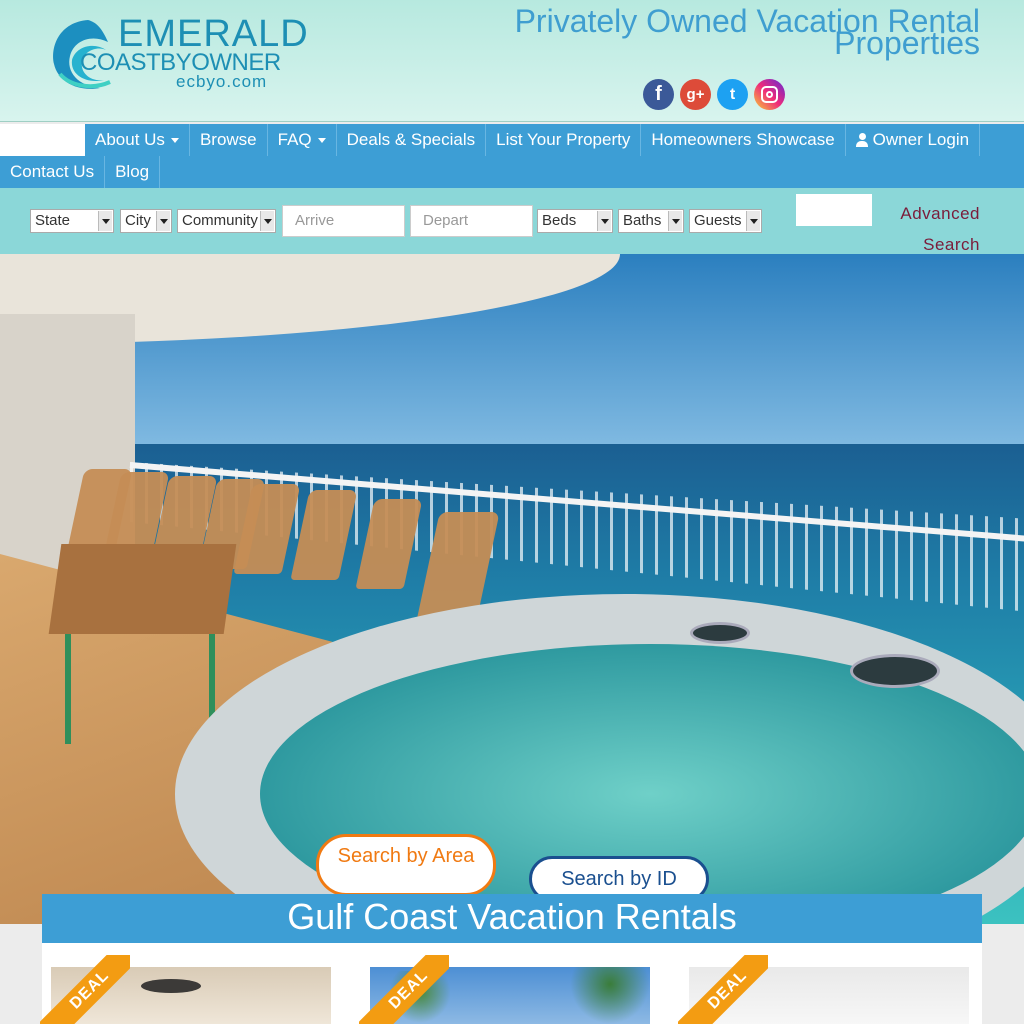 The height and width of the screenshot is (1024, 1024). What do you see at coordinates (406, 865) in the screenshot?
I see `search-by-area-button: Search by Area` at bounding box center [406, 865].